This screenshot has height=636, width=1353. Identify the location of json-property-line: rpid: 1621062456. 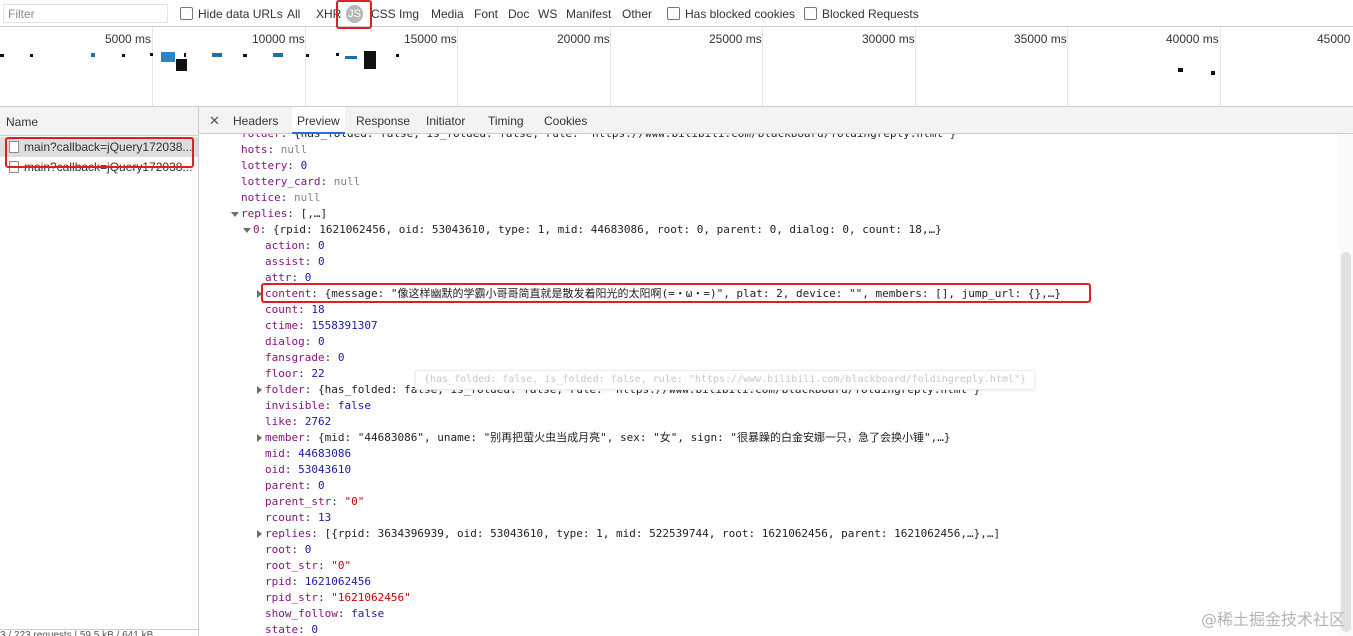
(318, 582).